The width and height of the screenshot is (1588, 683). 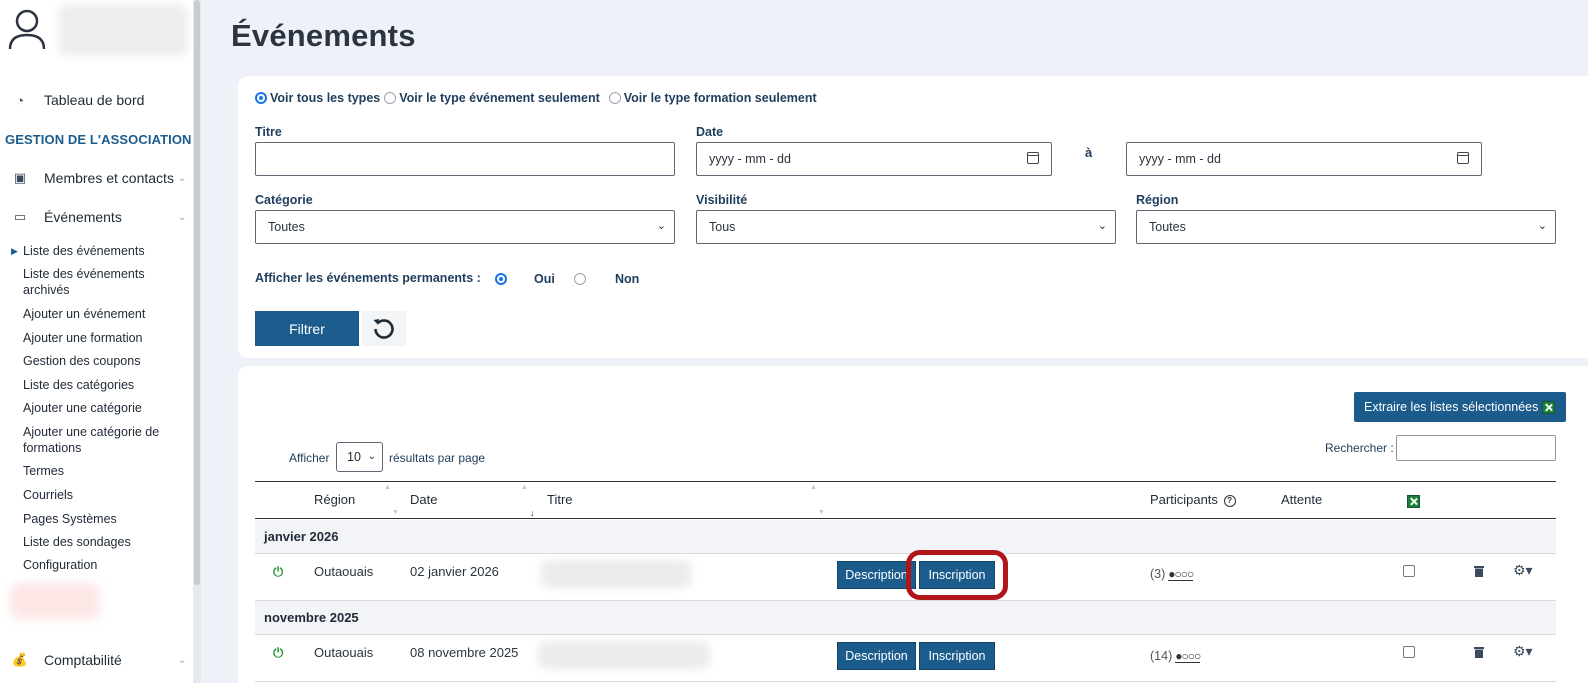 What do you see at coordinates (103, 440) in the screenshot?
I see `sidebar-item-add-training-category: Ajouter une catégorie de formations` at bounding box center [103, 440].